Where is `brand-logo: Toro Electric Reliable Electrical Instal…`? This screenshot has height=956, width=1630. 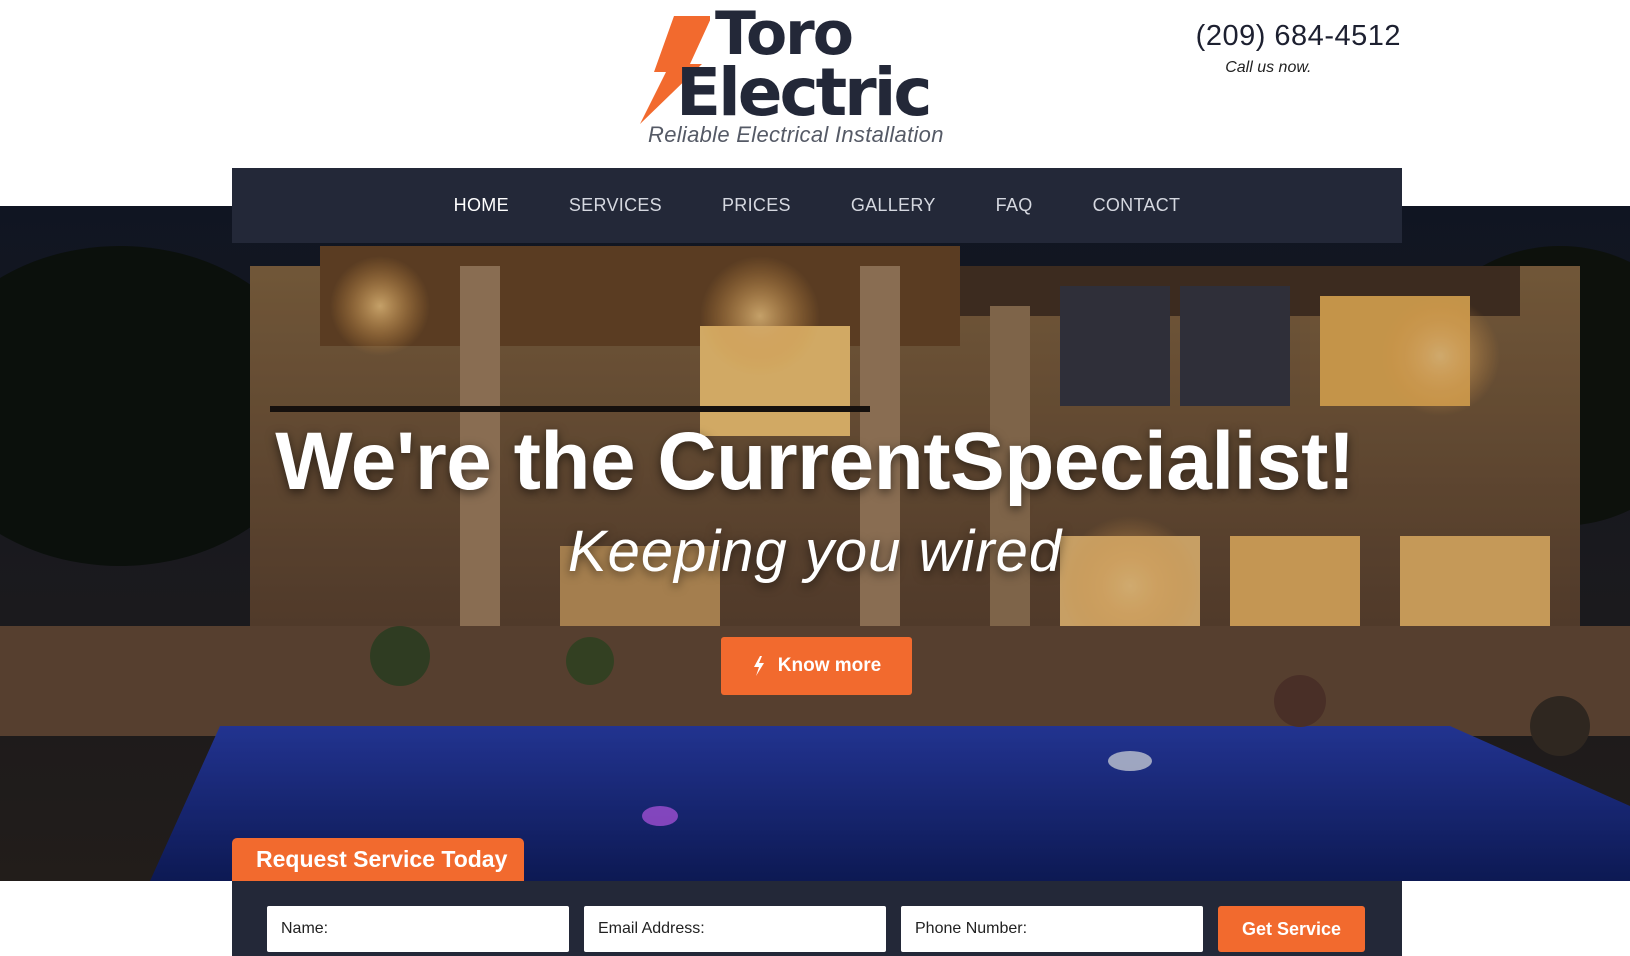
brand-logo: Toro Electric Reliable Electrical Instal… is located at coordinates (791, 76).